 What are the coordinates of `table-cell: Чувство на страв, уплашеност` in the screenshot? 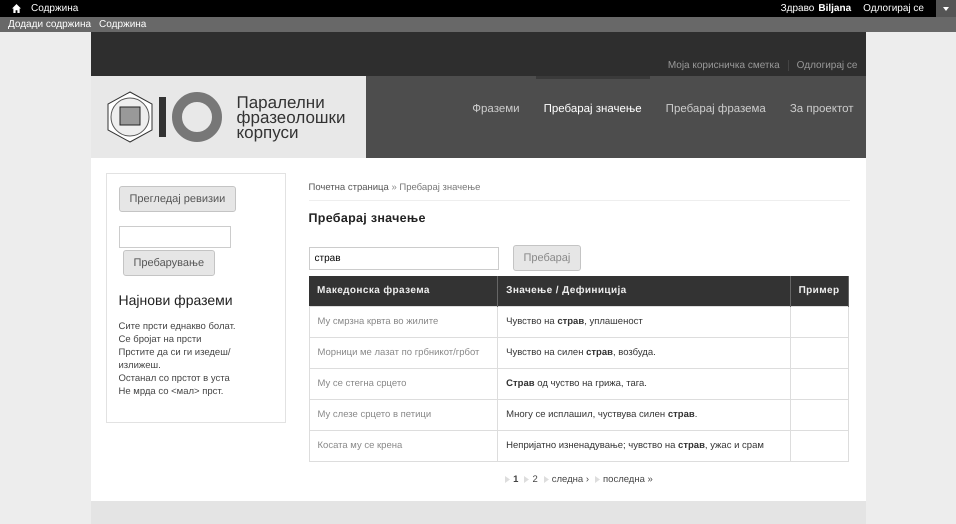 It's located at (644, 321).